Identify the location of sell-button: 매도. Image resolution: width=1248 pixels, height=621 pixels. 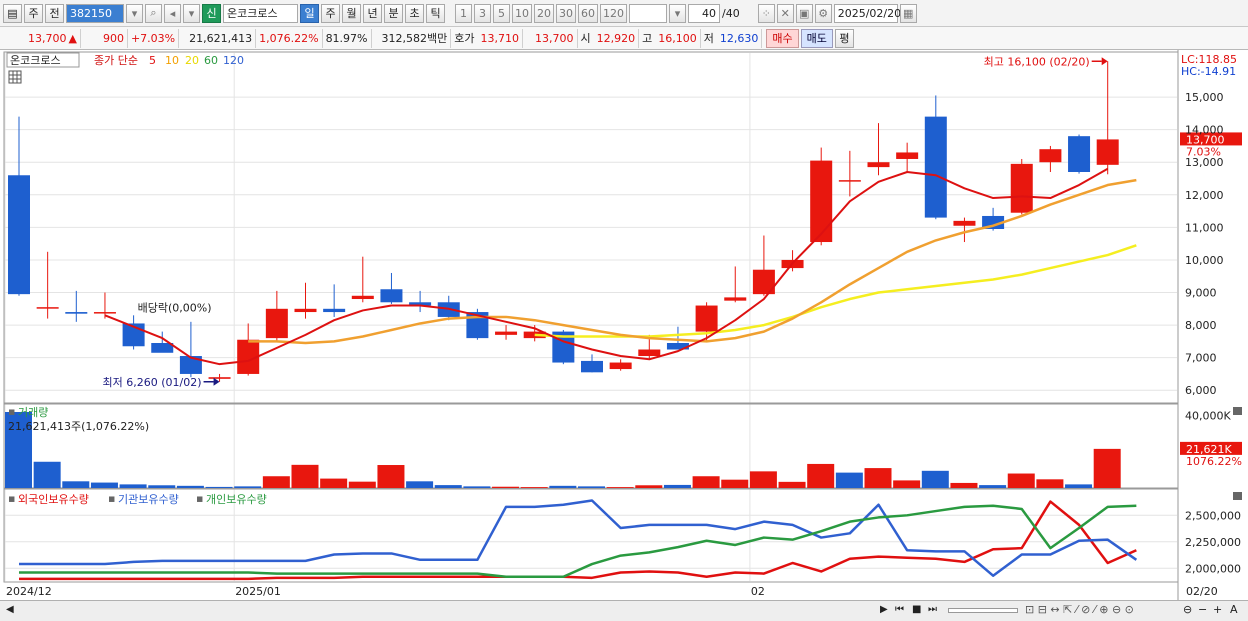
(816, 38).